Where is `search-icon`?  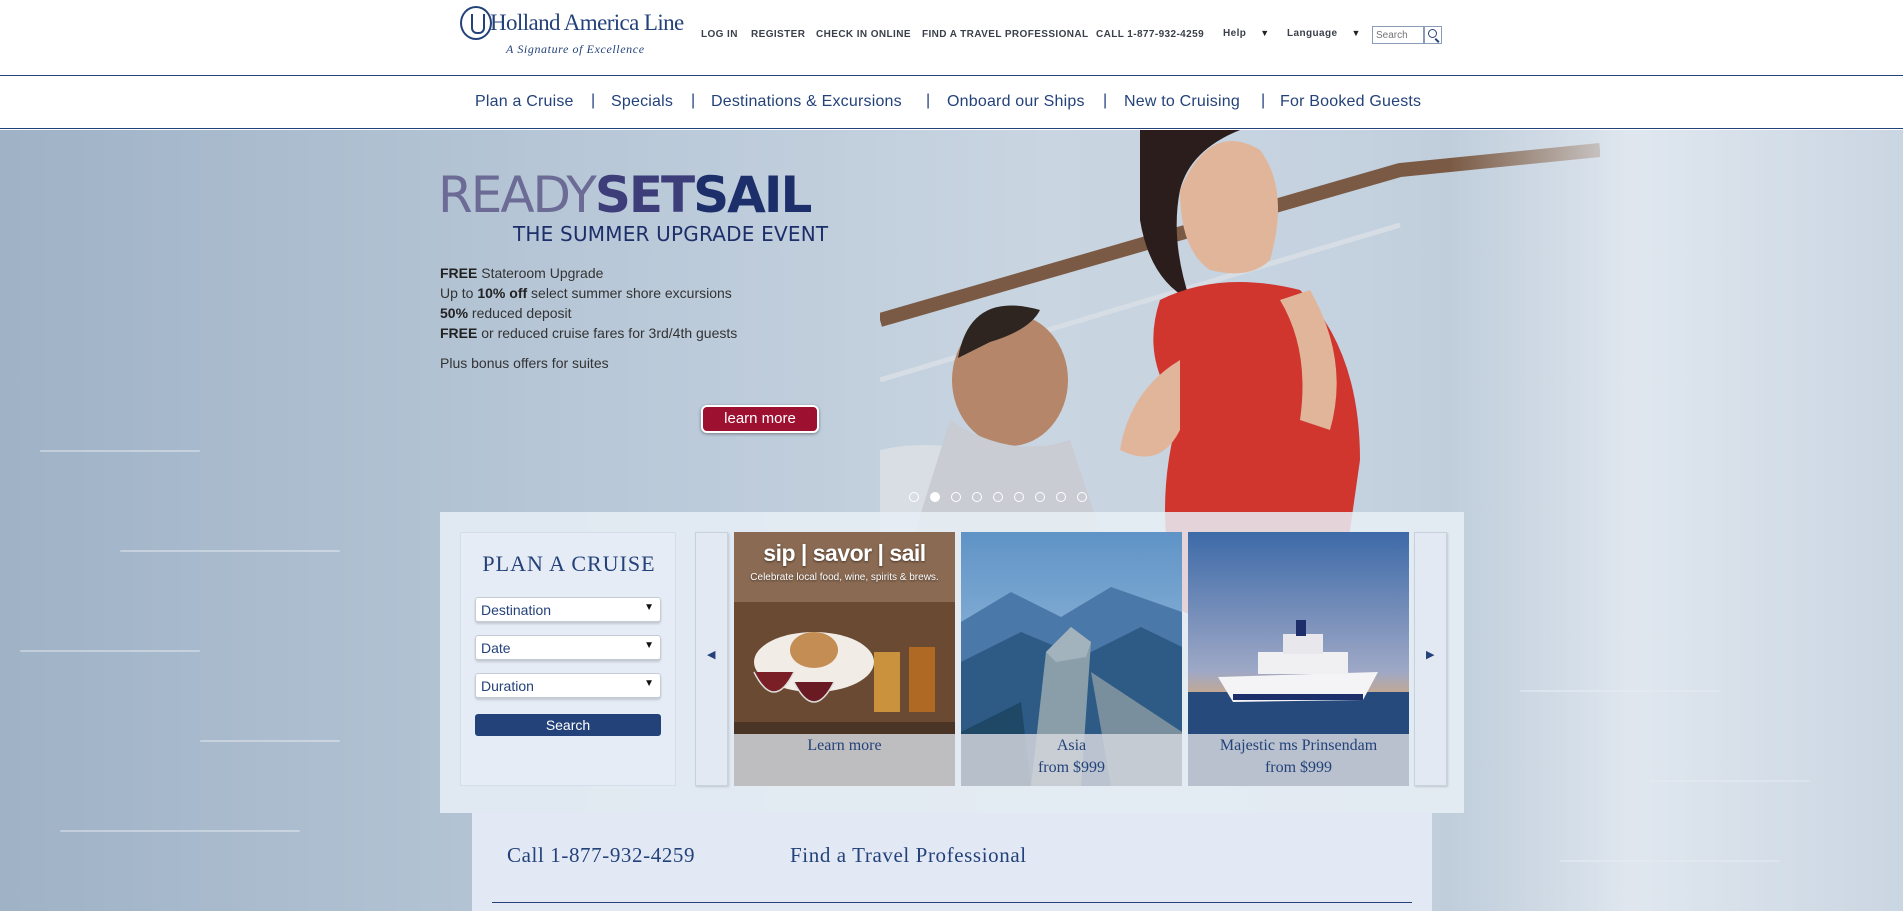
search-icon is located at coordinates (1432, 33).